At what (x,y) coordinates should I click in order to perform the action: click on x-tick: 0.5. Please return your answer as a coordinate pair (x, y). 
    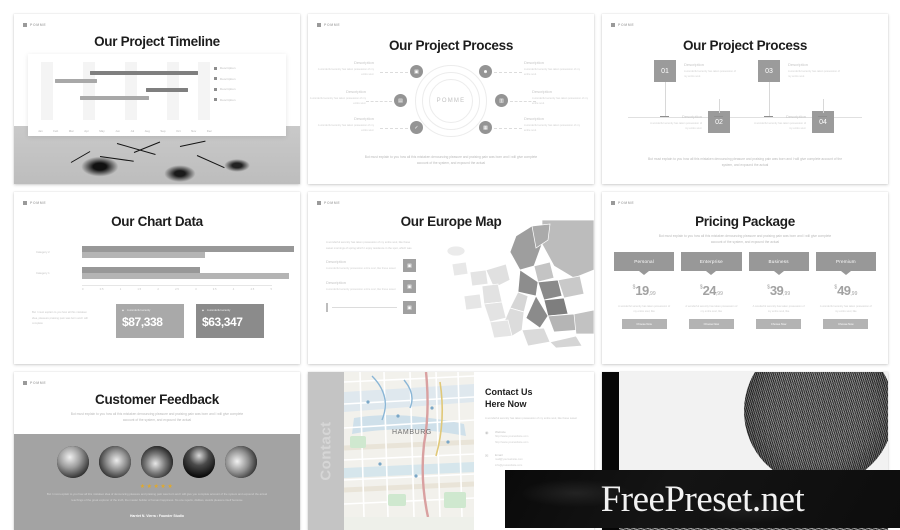
    Looking at the image, I should click on (101, 289).